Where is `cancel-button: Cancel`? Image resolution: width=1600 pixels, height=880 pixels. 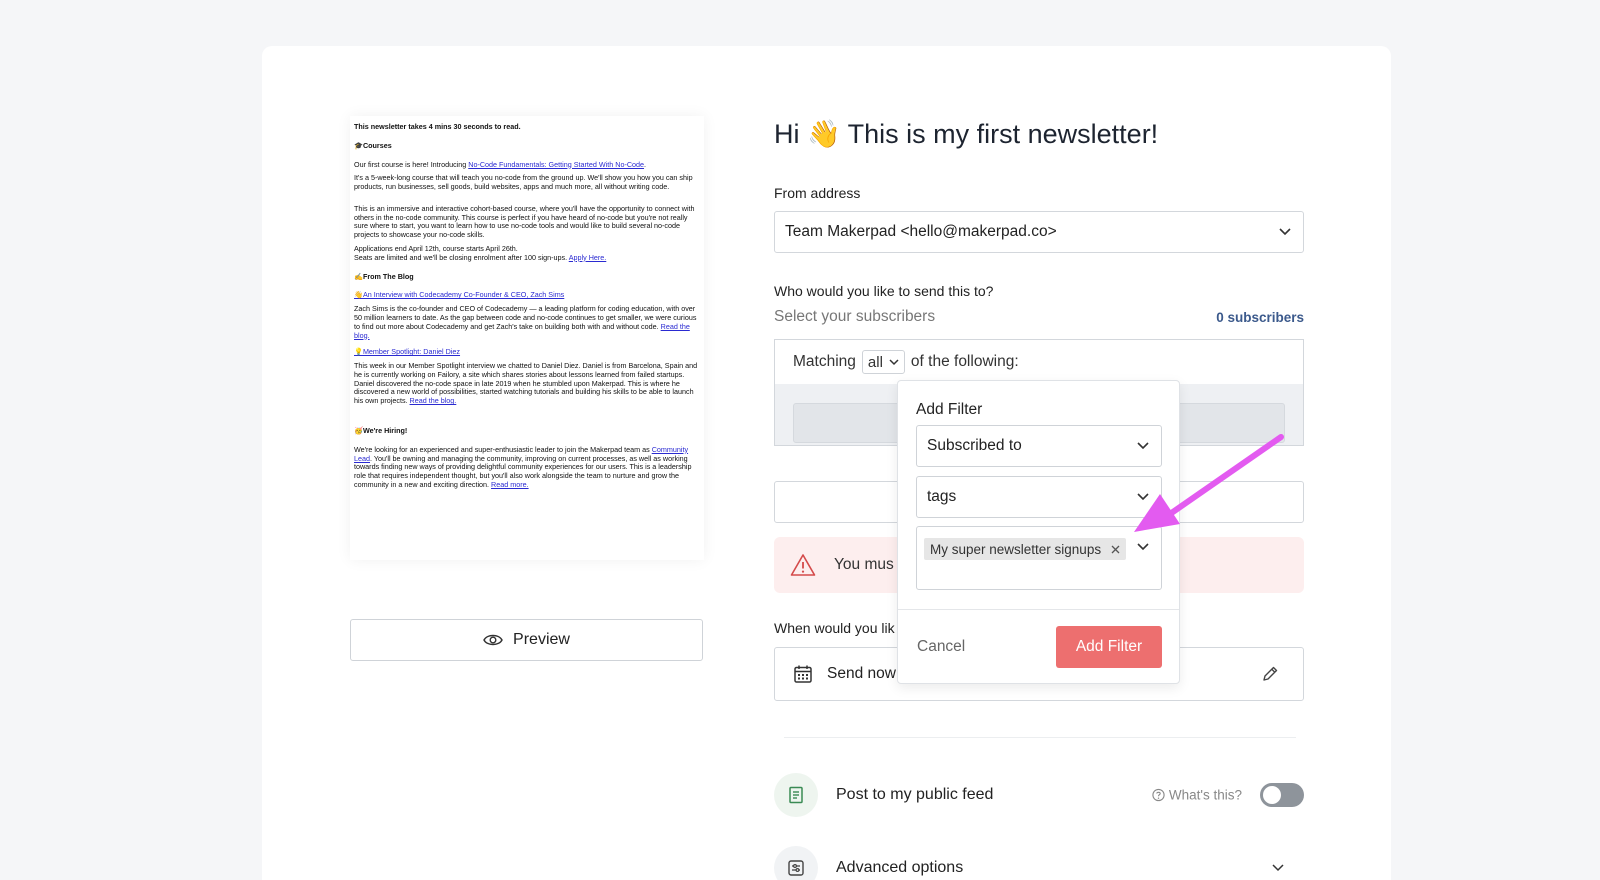
cancel-button: Cancel is located at coordinates (941, 647).